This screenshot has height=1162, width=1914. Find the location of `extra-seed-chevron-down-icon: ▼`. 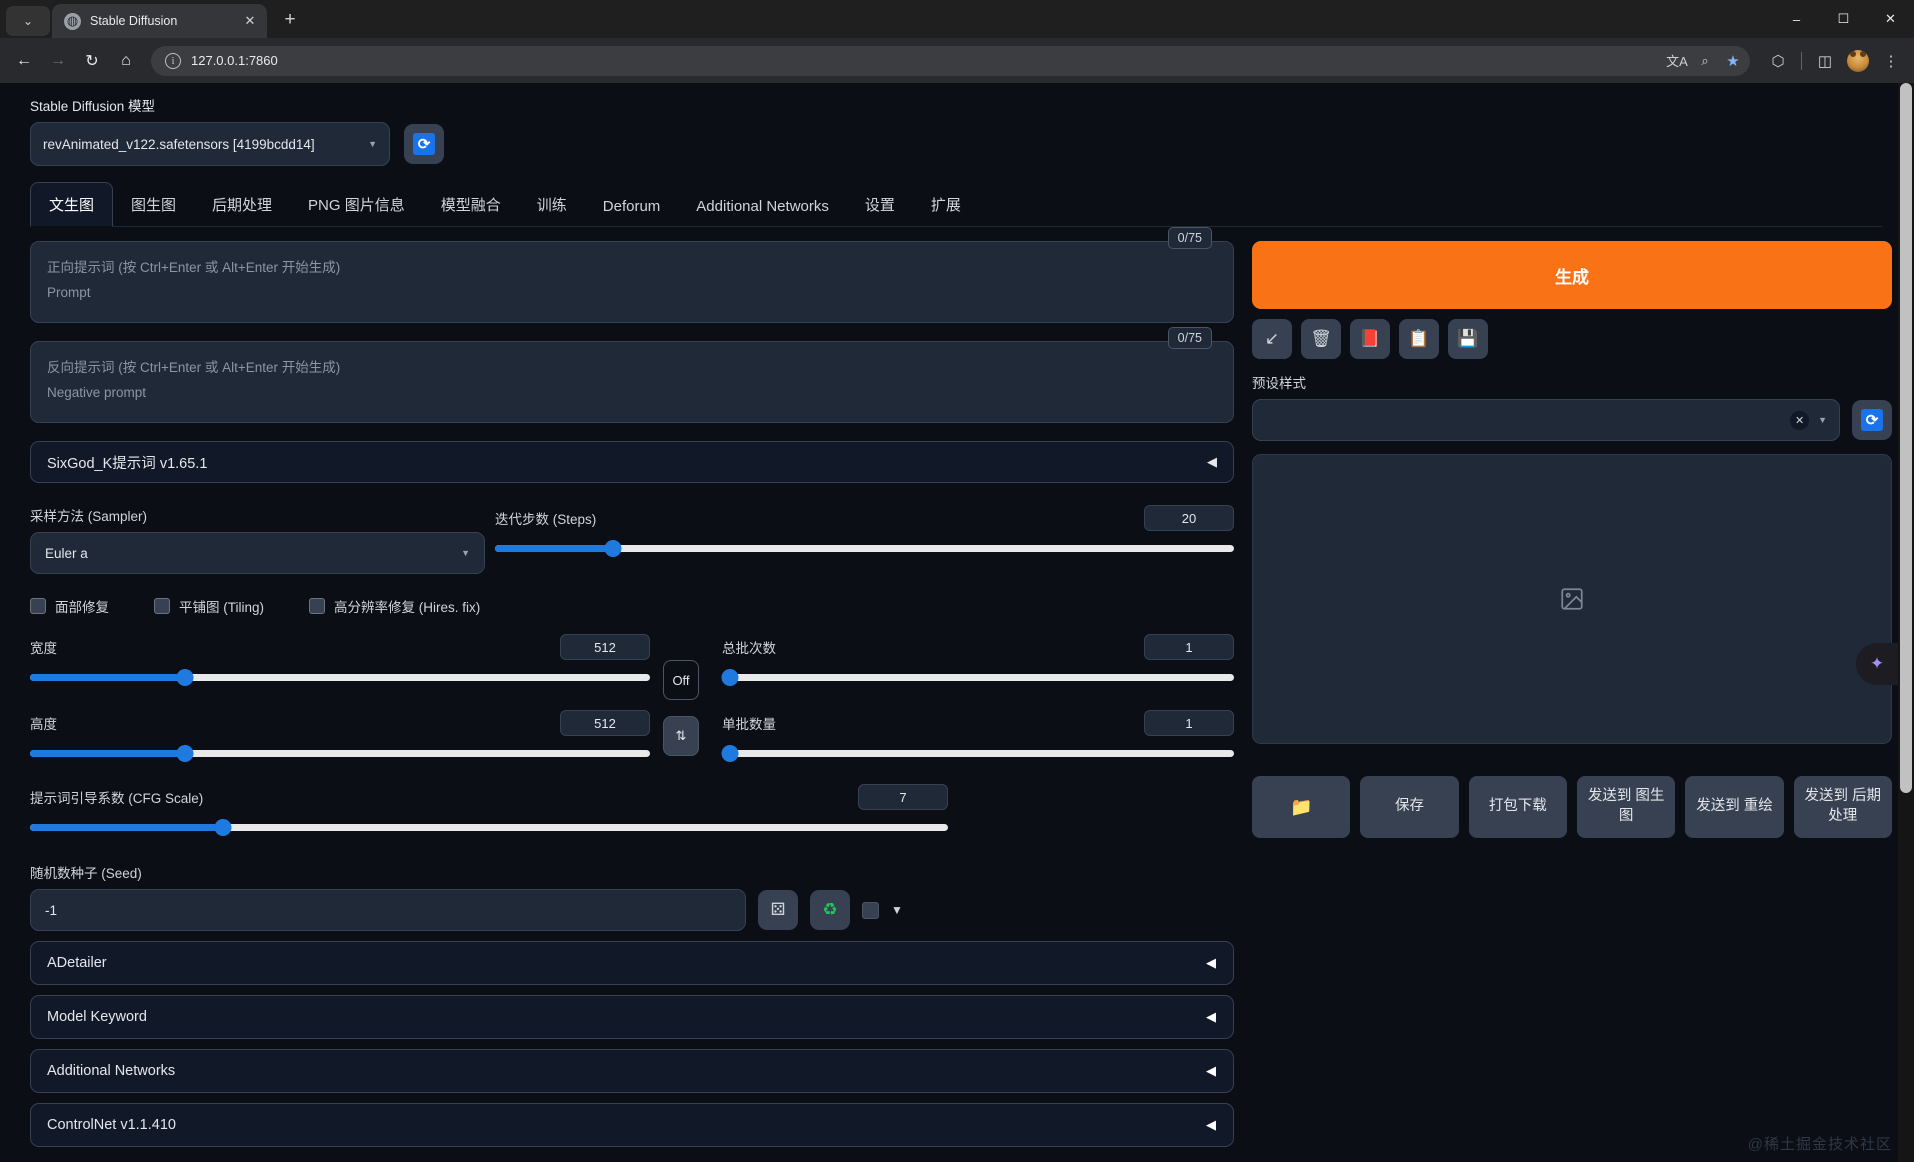

extra-seed-chevron-down-icon: ▼ is located at coordinates (897, 910).